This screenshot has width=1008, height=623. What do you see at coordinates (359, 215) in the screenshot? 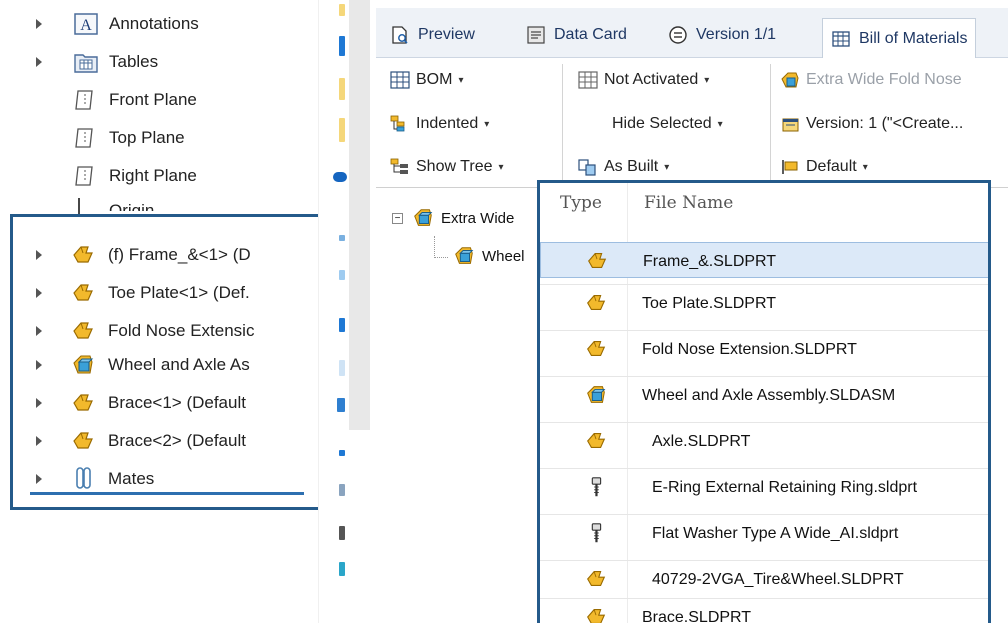
I see `vertical-scrollbar` at bounding box center [359, 215].